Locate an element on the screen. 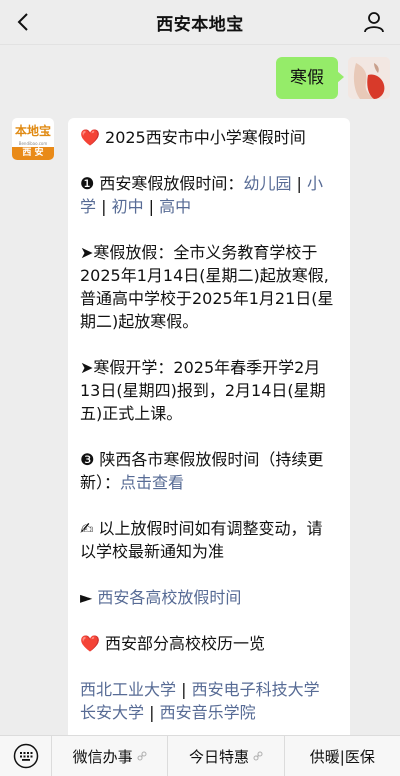  keyboard-toggle-button is located at coordinates (26, 756).